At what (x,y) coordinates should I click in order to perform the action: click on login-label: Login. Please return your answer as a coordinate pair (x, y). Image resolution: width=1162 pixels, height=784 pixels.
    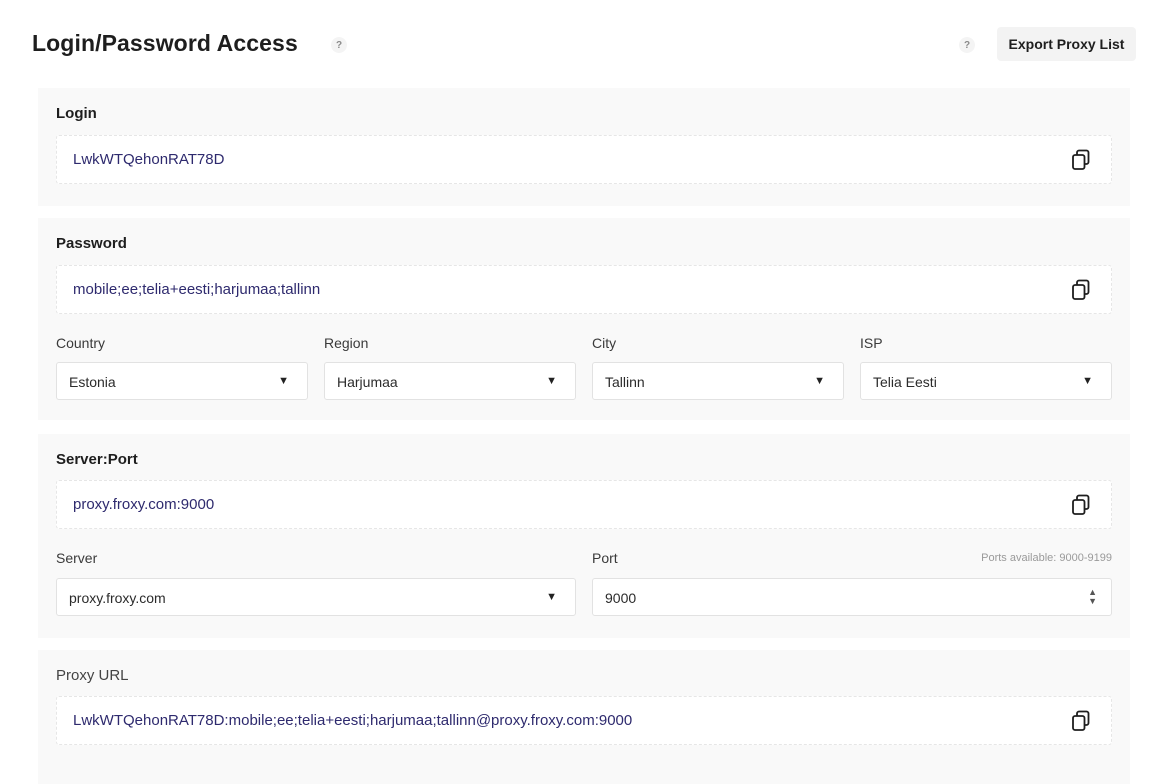
    Looking at the image, I should click on (76, 113).